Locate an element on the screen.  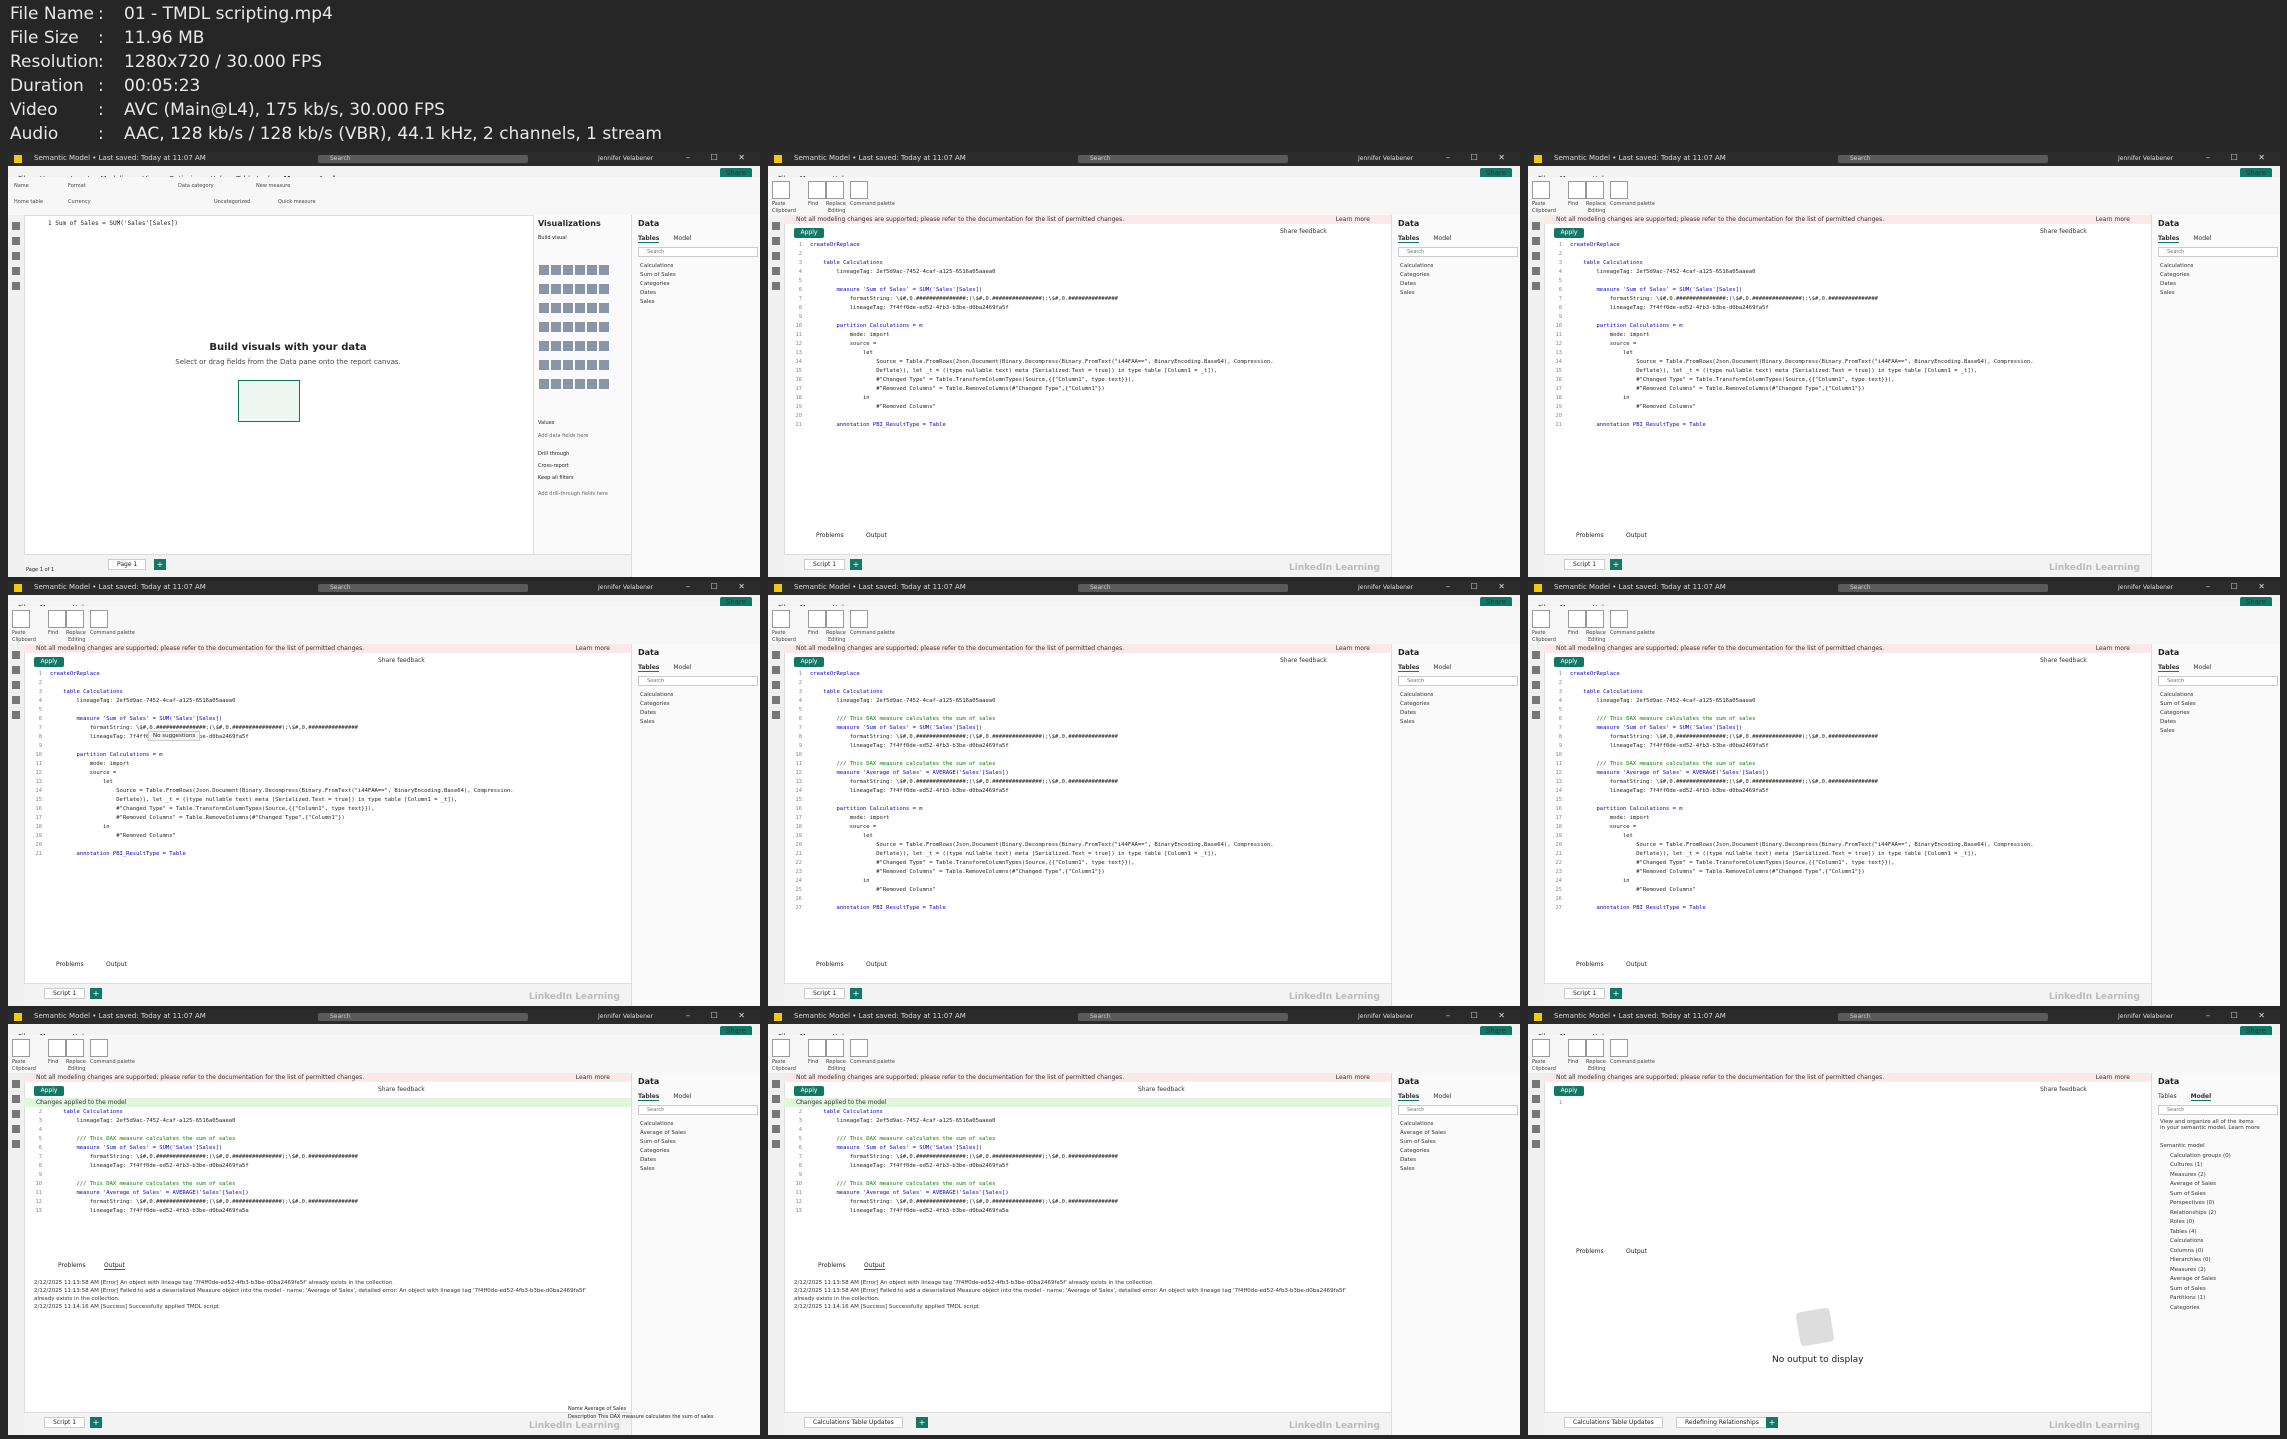
table-tree-item: Categories is located at coordinates (655, 284).